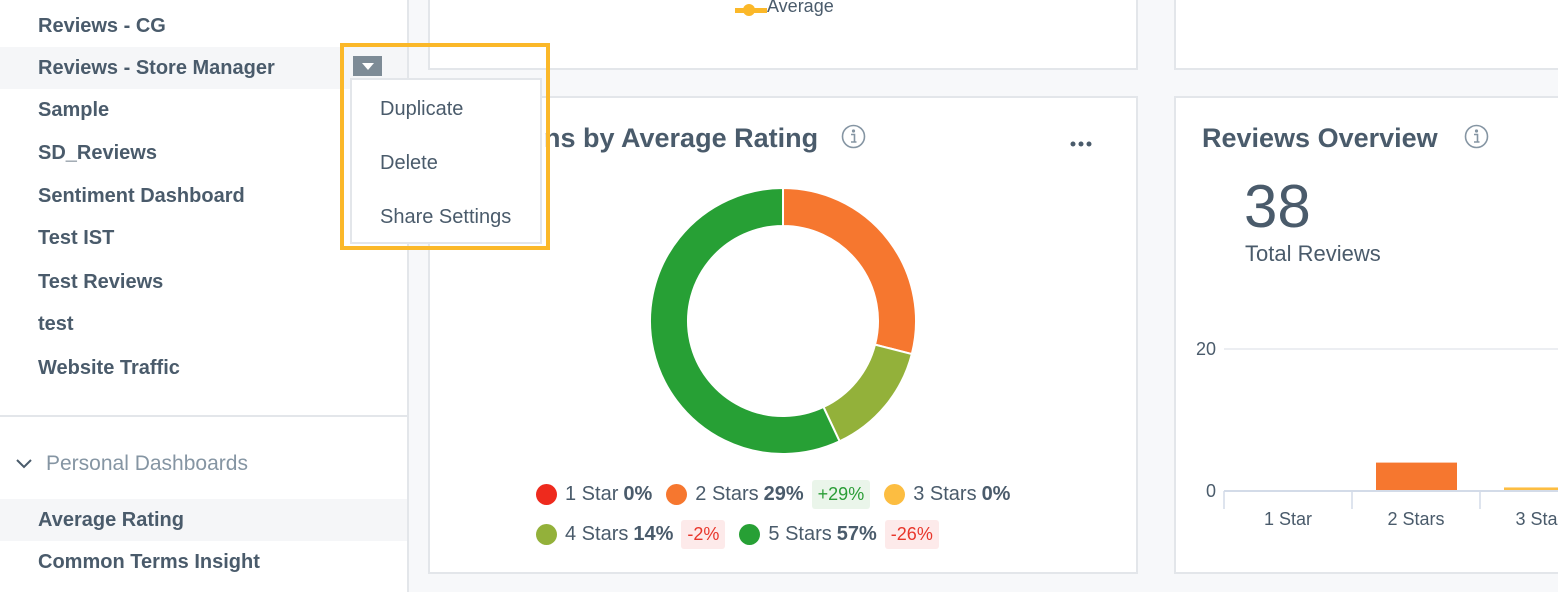  I want to click on legend-entry-5-stars: 5 Stars 57% -26%, so click(839, 534).